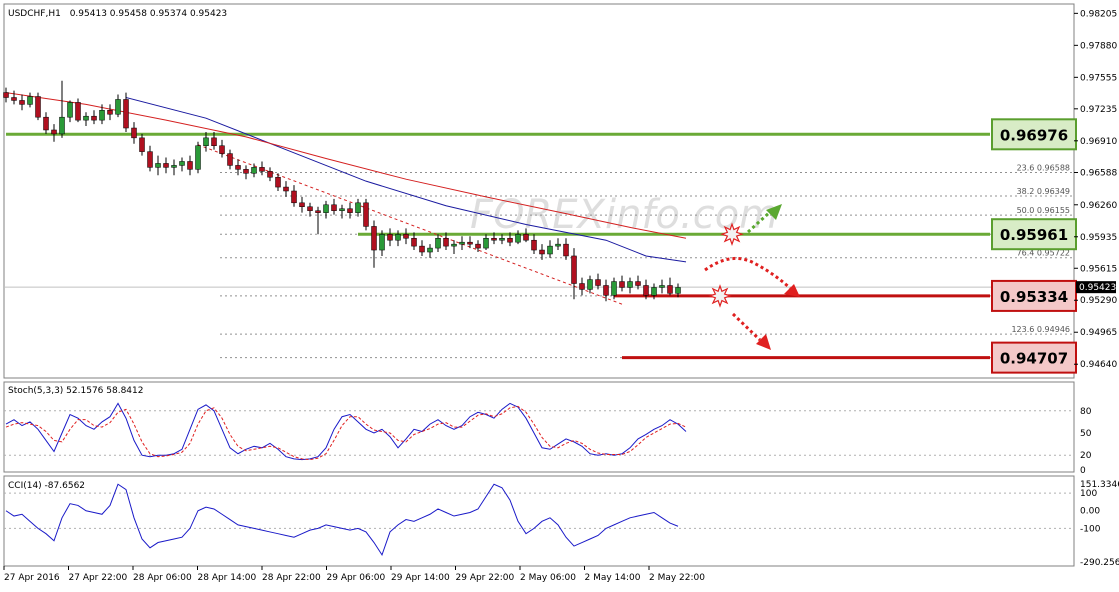 Image resolution: width=1119 pixels, height=592 pixels. Describe the element at coordinates (34, 14) in the screenshot. I see `symbol-label: USDCHF,H1` at that location.